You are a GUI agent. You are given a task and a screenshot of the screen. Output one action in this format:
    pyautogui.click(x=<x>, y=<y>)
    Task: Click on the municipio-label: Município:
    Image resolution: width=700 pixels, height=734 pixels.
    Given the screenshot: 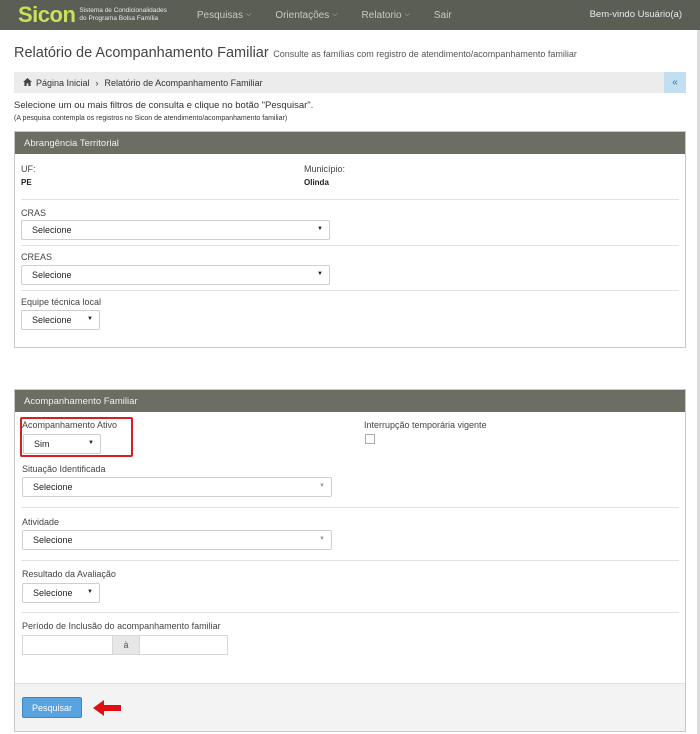 What is the action you would take?
    pyautogui.click(x=325, y=169)
    